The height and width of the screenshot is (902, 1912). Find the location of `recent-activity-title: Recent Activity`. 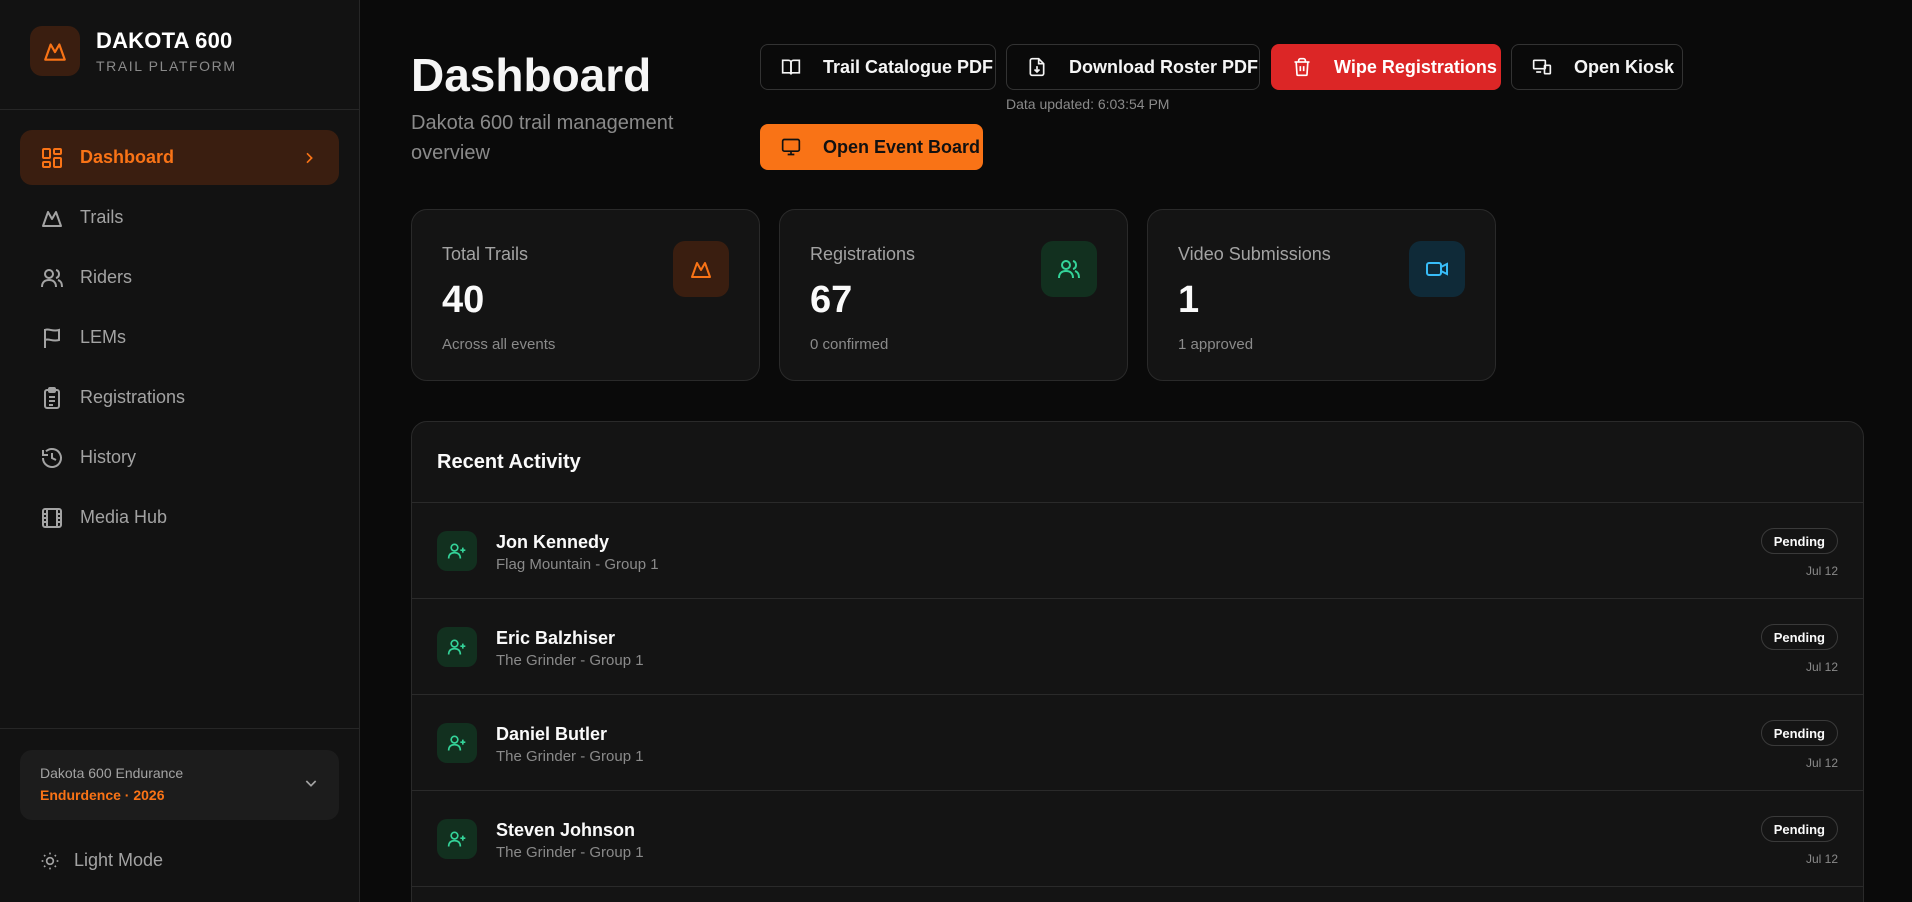

recent-activity-title: Recent Activity is located at coordinates (1137, 462).